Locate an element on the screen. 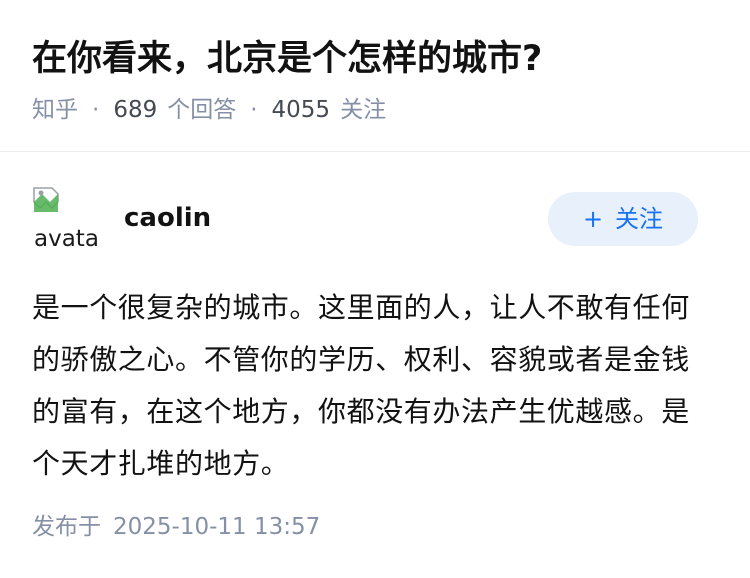 This screenshot has width=750, height=578. header-divider is located at coordinates (375, 151).